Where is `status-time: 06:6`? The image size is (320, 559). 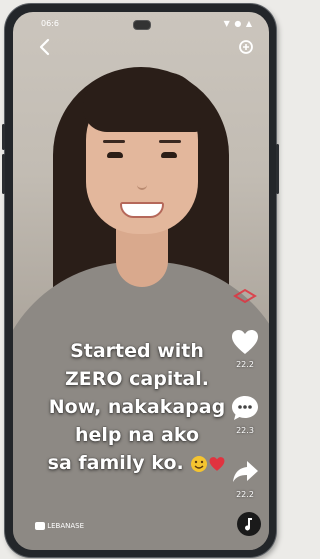
status-time: 06:6 is located at coordinates (50, 23).